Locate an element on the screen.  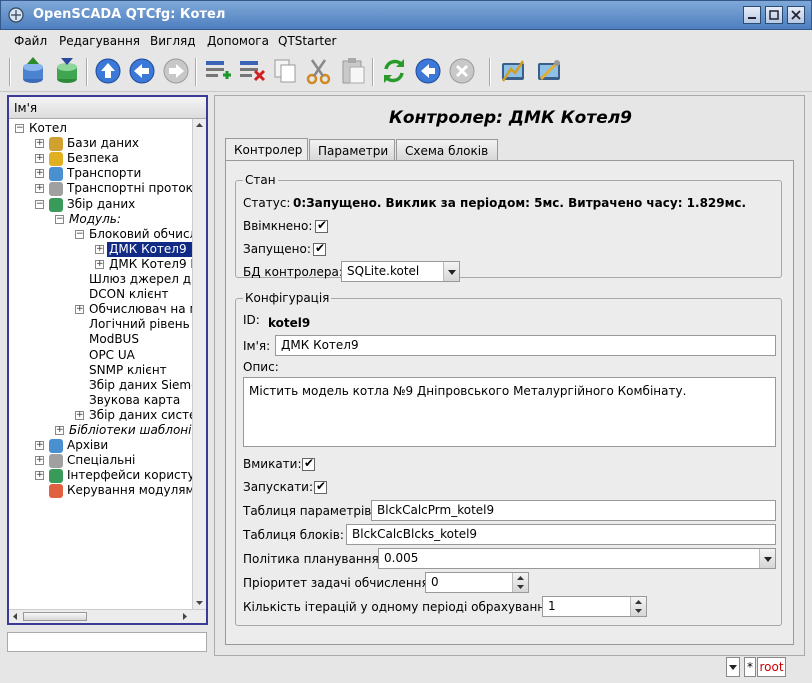
iterations-spinbox: 1 is located at coordinates (594, 606).